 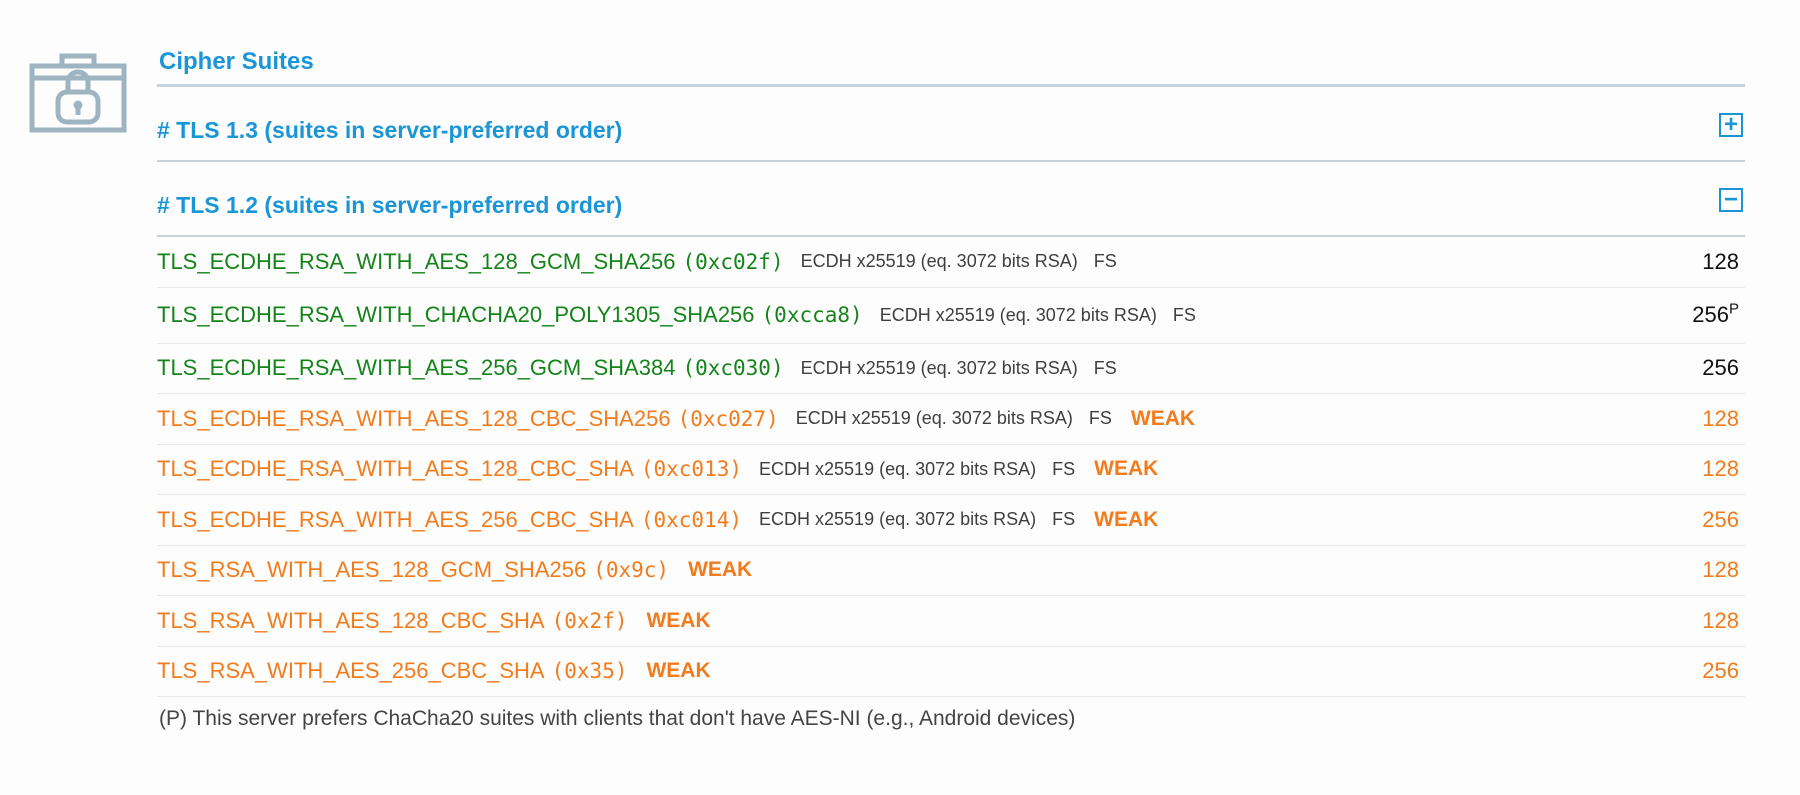 I want to click on suite-name: TLS_RSA_WITH_AES_256_CBC_SHA, so click(x=351, y=671).